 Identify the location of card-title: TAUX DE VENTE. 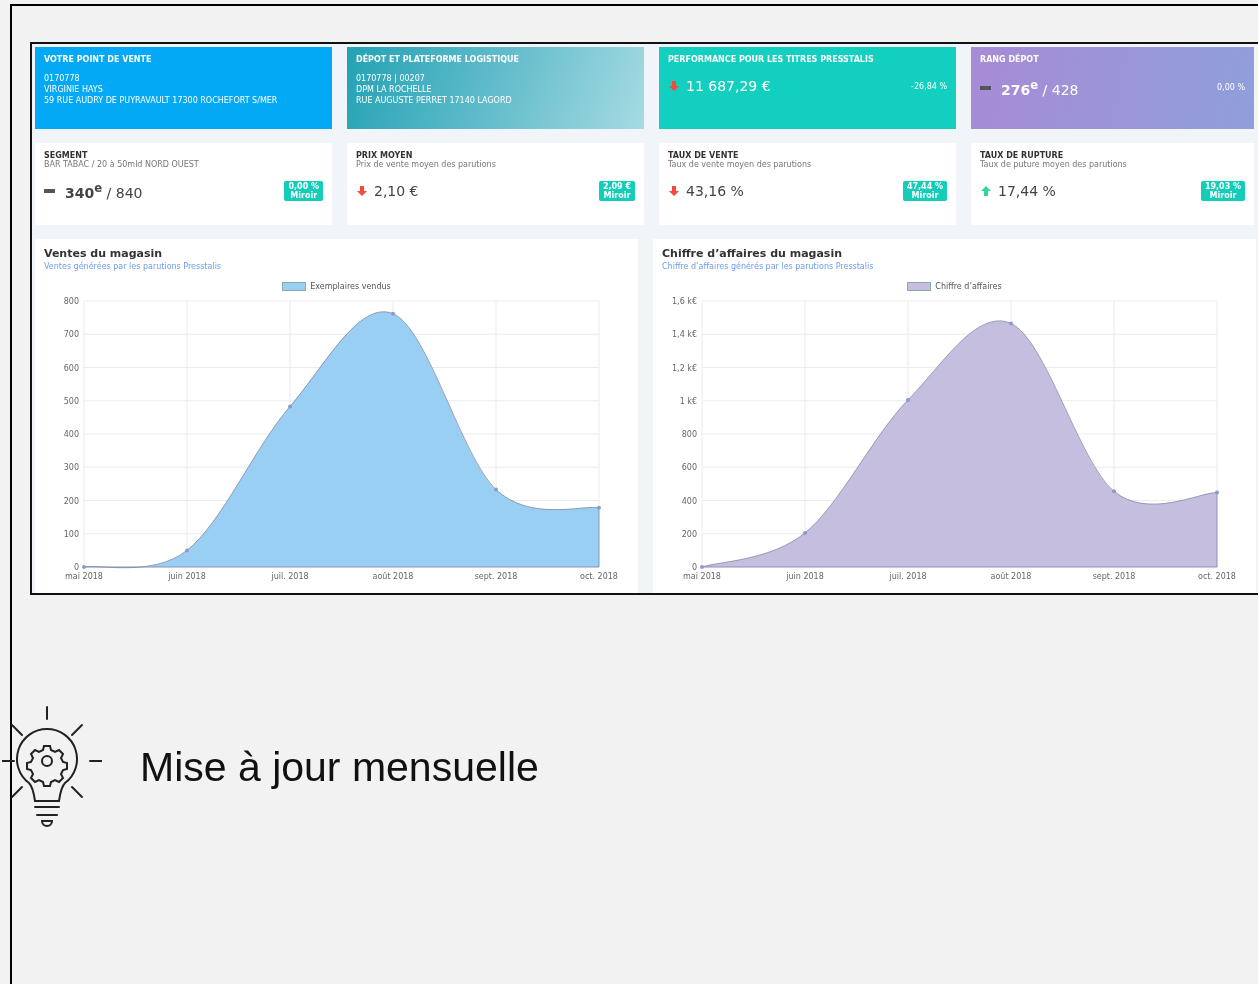
(704, 155).